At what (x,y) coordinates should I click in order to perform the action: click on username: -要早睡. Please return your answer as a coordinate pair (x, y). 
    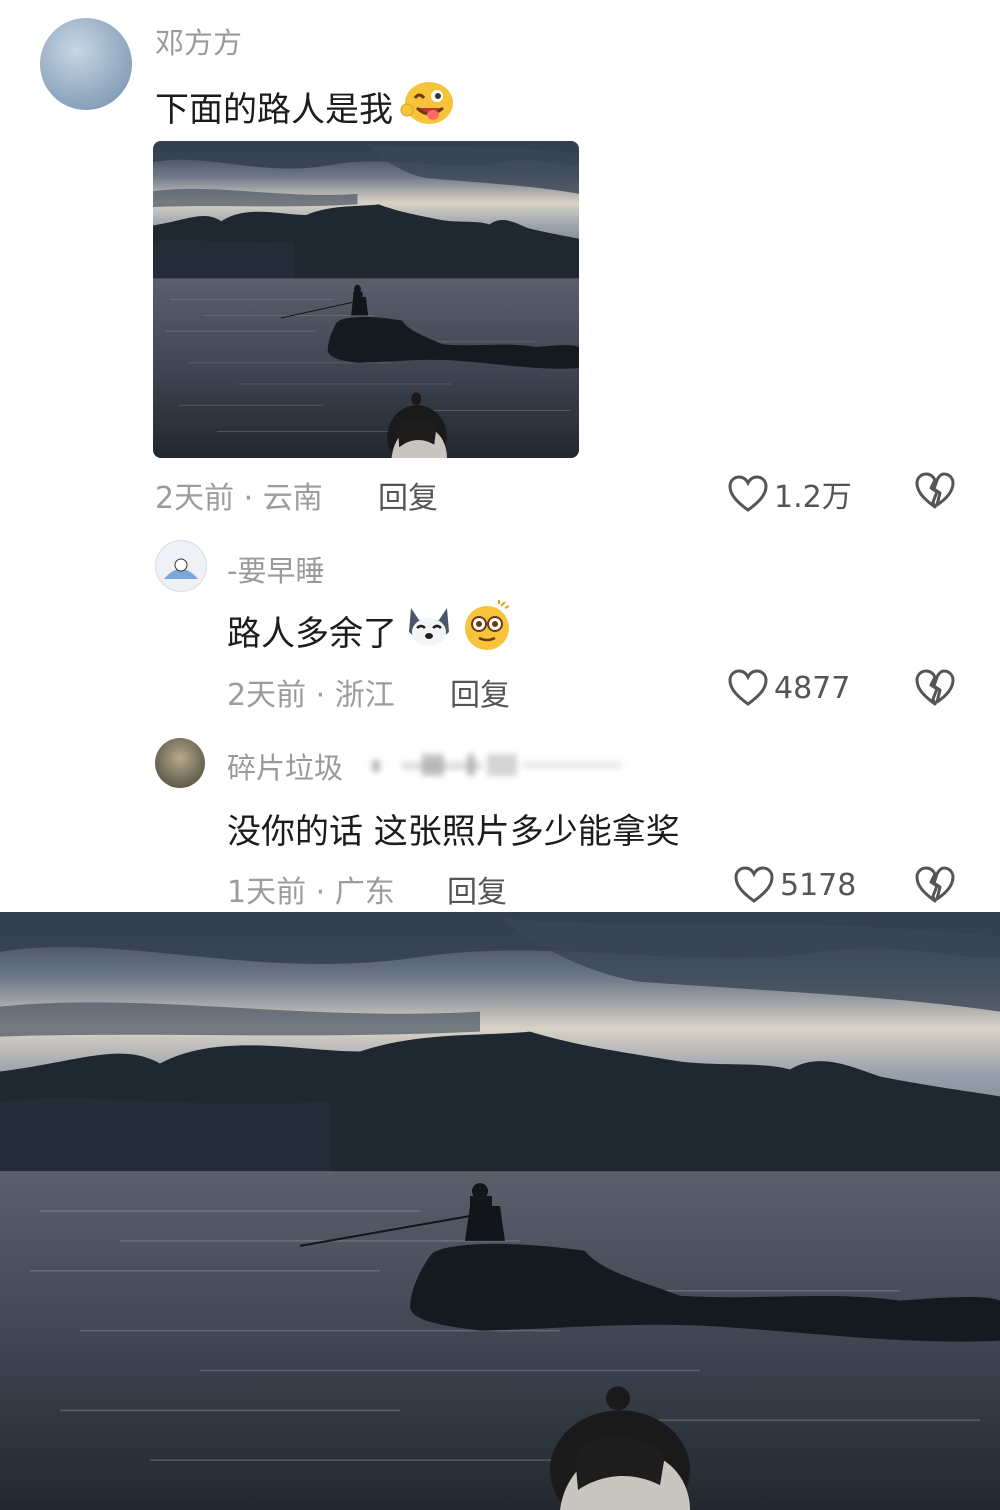
    Looking at the image, I should click on (275, 569).